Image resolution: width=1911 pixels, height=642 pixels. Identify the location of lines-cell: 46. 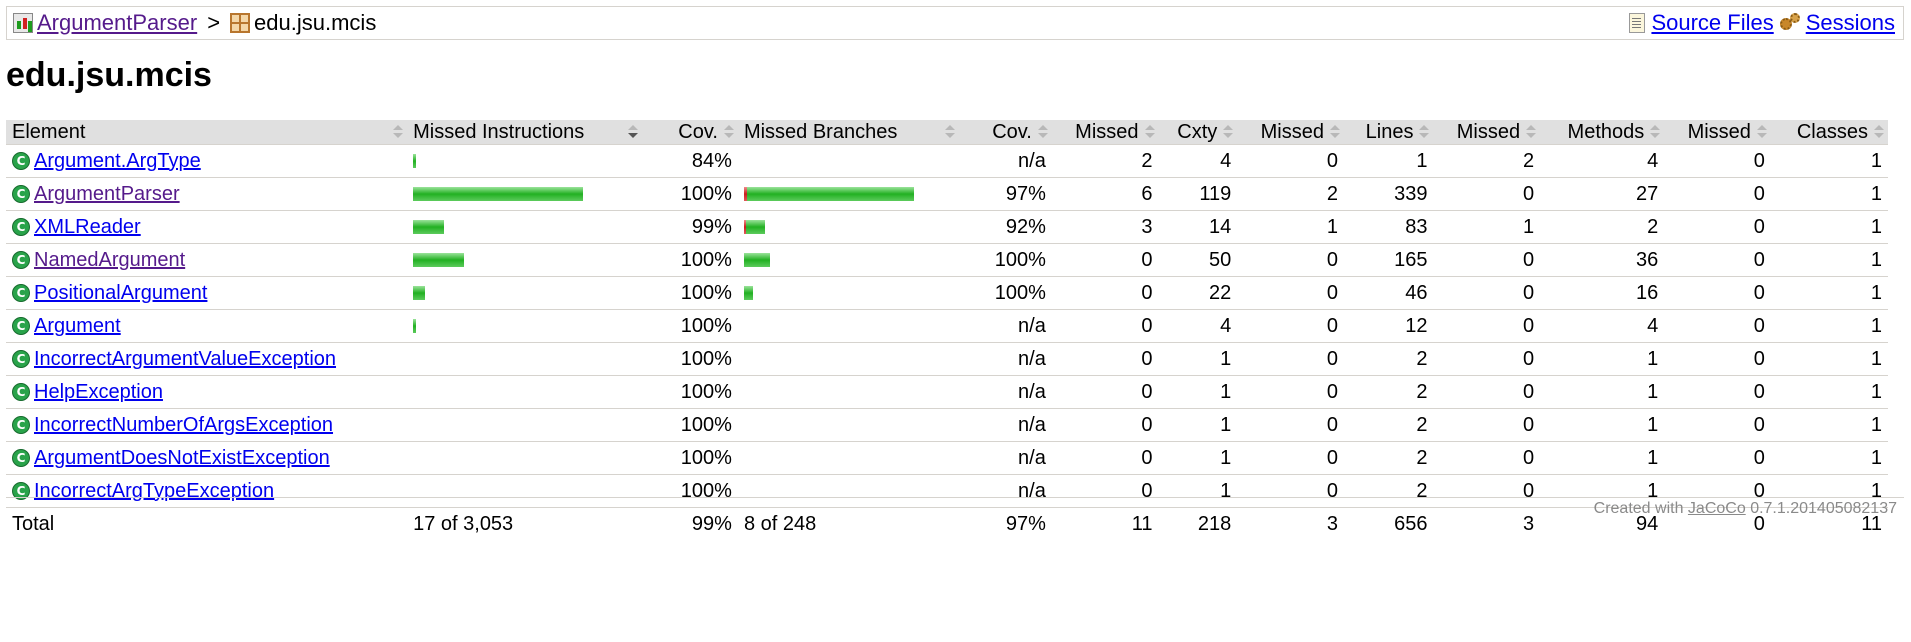
(1388, 293).